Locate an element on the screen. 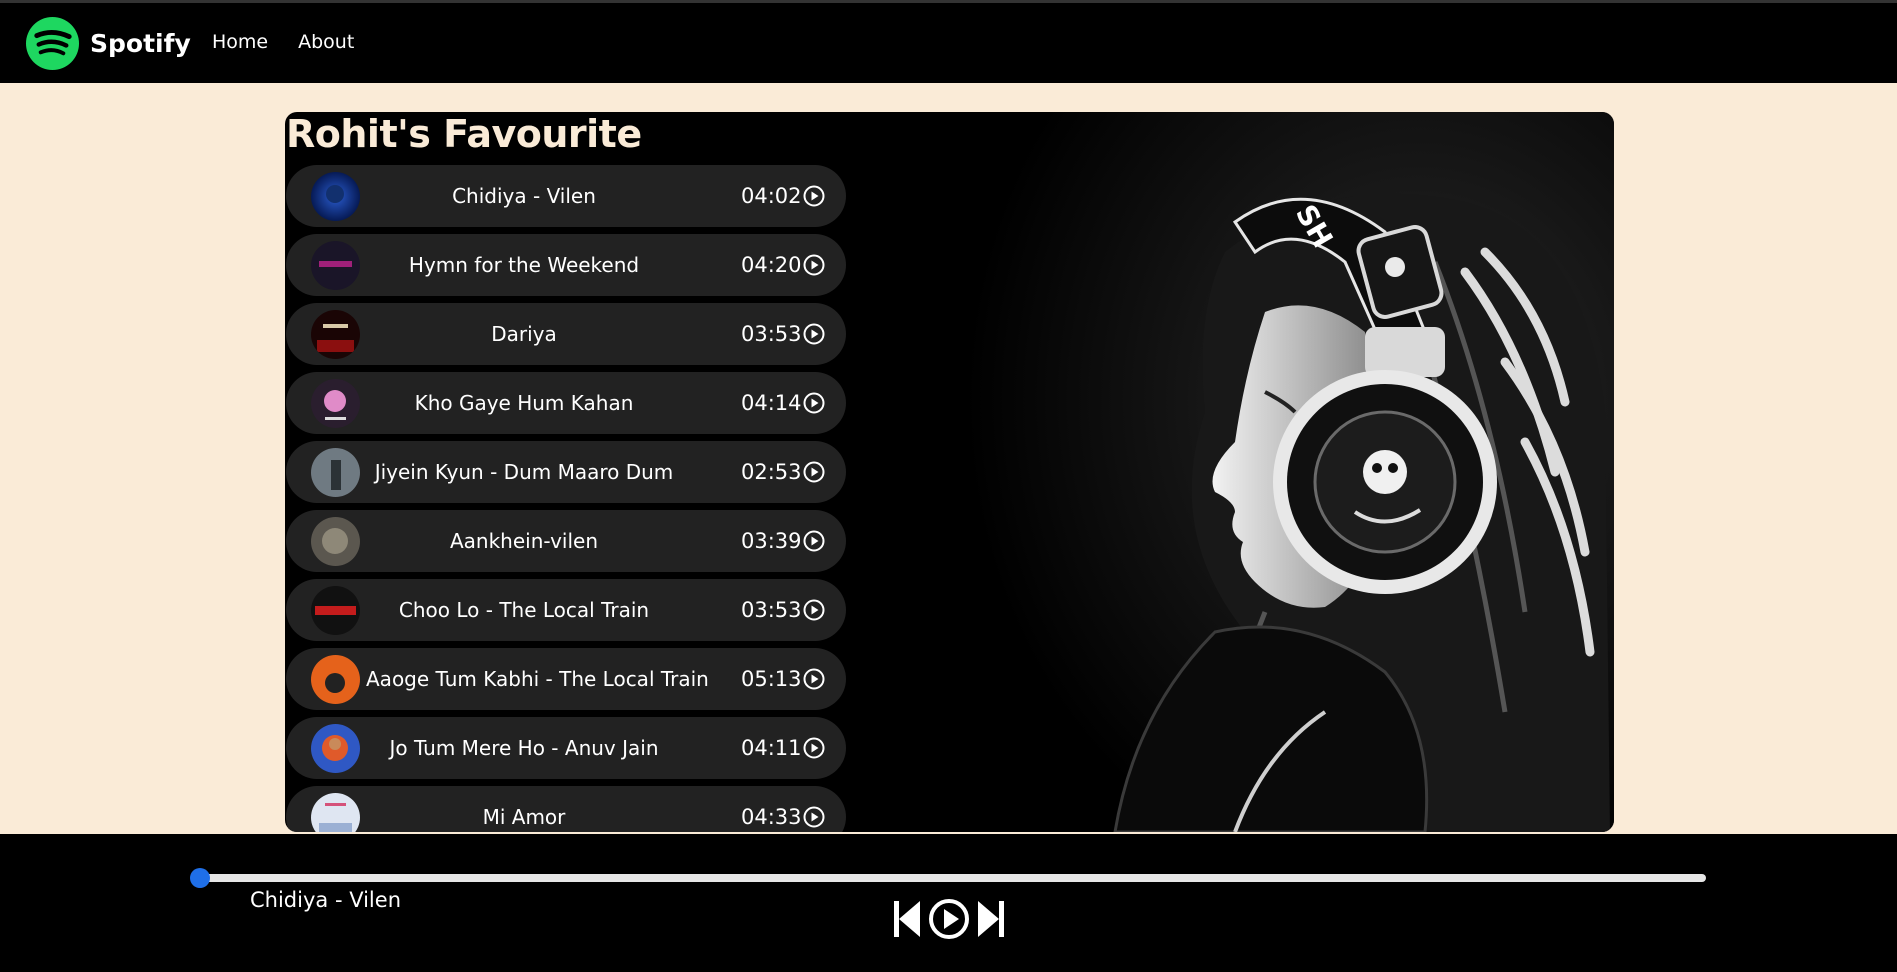 The width and height of the screenshot is (1897, 972). song-title: Dariya is located at coordinates (524, 334).